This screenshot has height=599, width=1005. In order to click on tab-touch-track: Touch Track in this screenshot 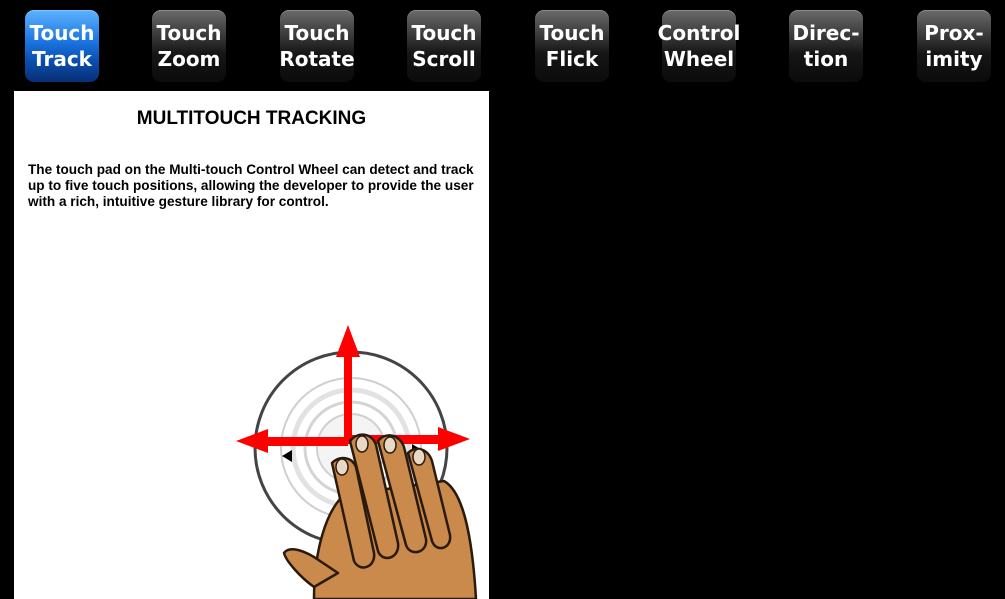, I will do `click(62, 46)`.